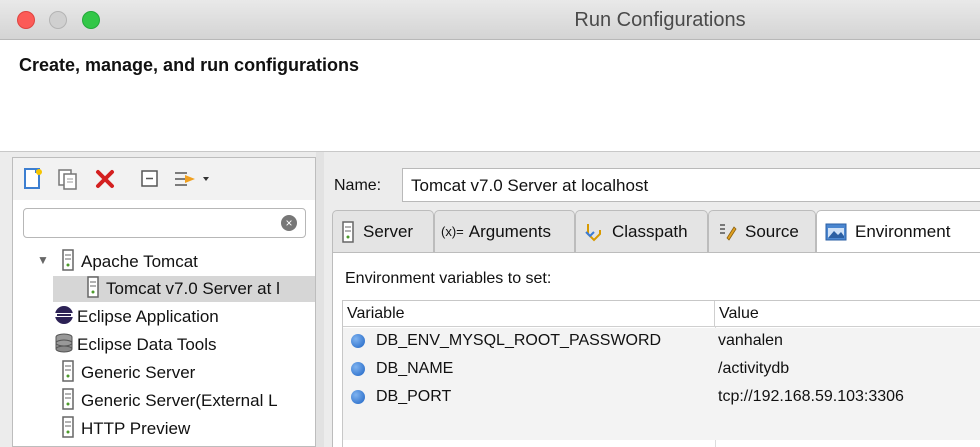  Describe the element at coordinates (320, 299) in the screenshot. I see `panel-splitter` at that location.